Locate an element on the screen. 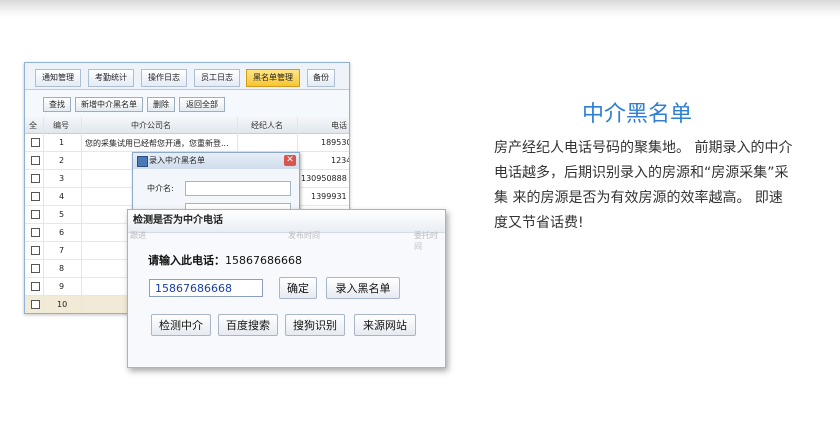  add-agency-blacklist-button: 新增中介黑名单 is located at coordinates (109, 104).